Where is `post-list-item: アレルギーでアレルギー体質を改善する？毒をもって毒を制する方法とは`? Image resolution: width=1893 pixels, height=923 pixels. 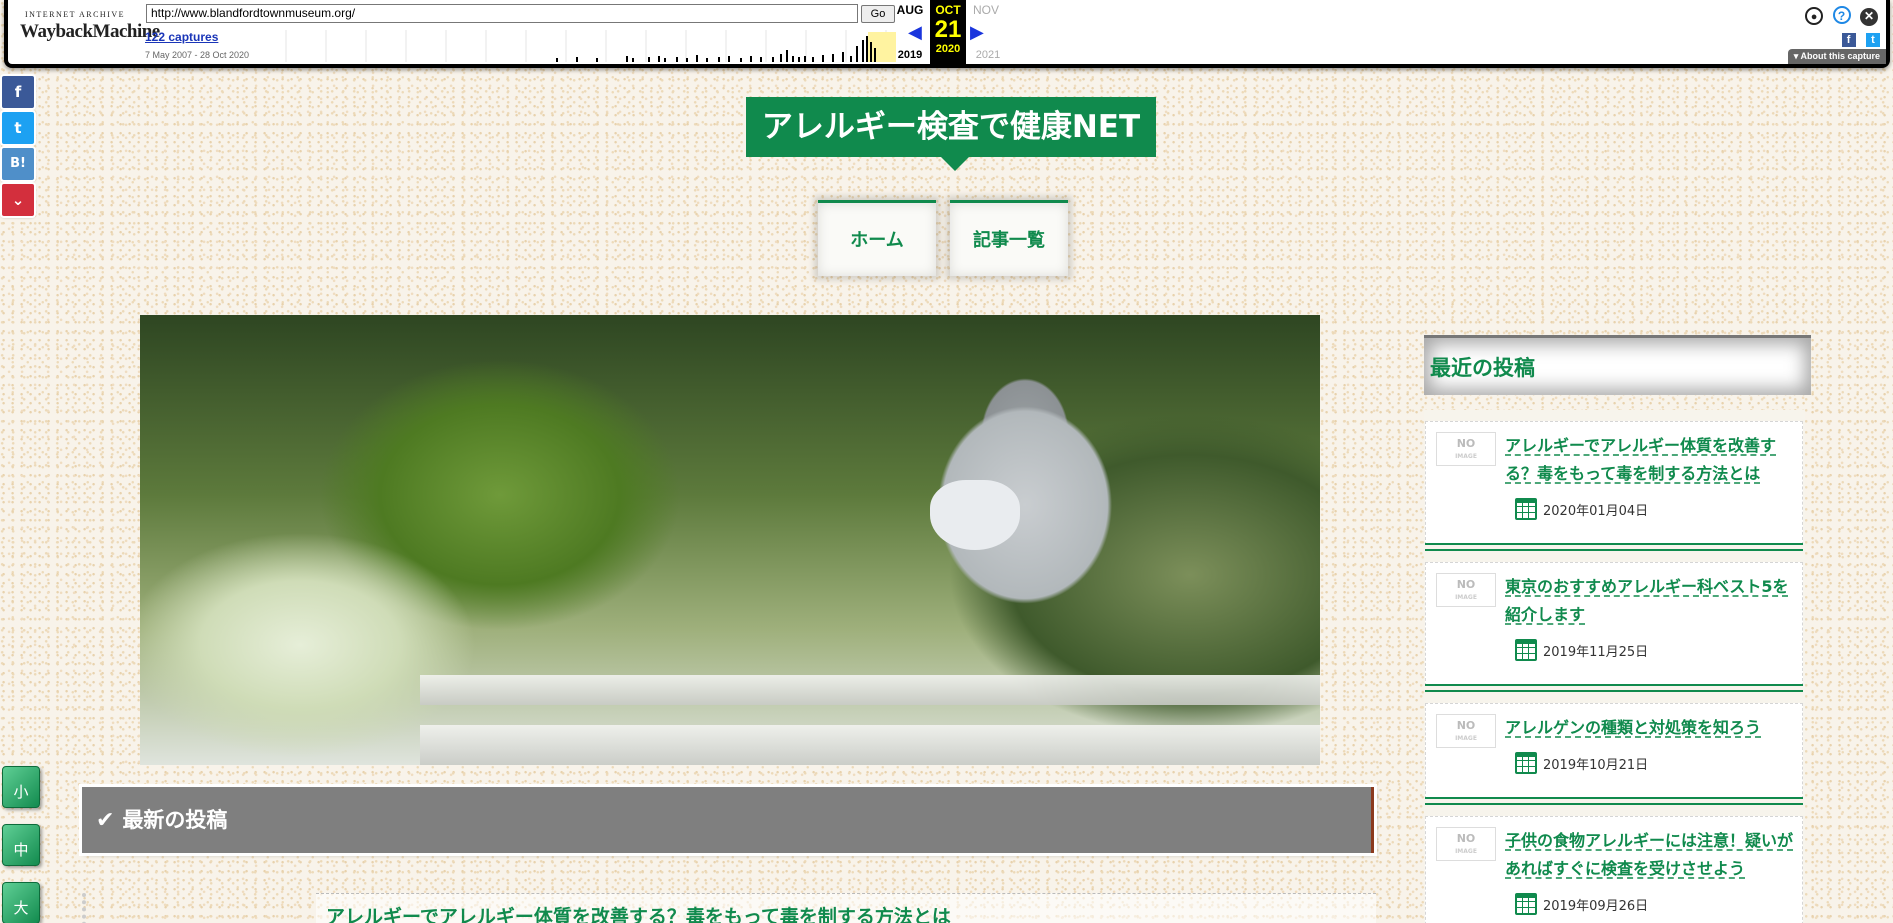 post-list-item: アレルギーでアレルギー体質を改善する？毒をもって毒を制する方法とは is located at coordinates (846, 908).